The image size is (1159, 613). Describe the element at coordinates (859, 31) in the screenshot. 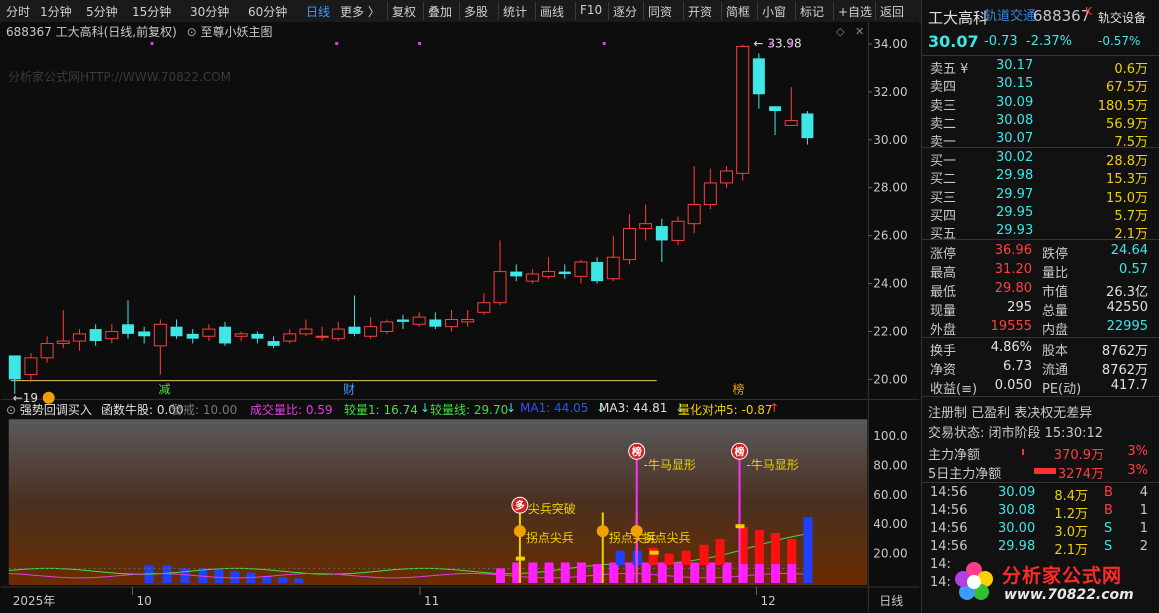

I see `close-icon: ✕` at that location.